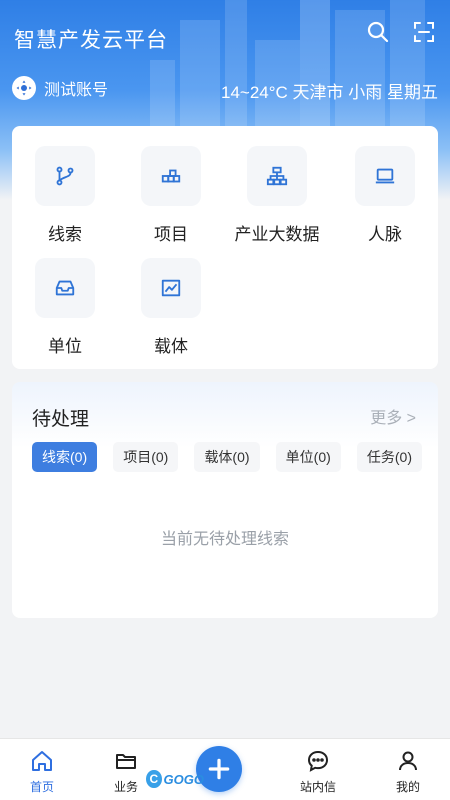 The image size is (450, 800). I want to click on user-icon, so click(408, 761).